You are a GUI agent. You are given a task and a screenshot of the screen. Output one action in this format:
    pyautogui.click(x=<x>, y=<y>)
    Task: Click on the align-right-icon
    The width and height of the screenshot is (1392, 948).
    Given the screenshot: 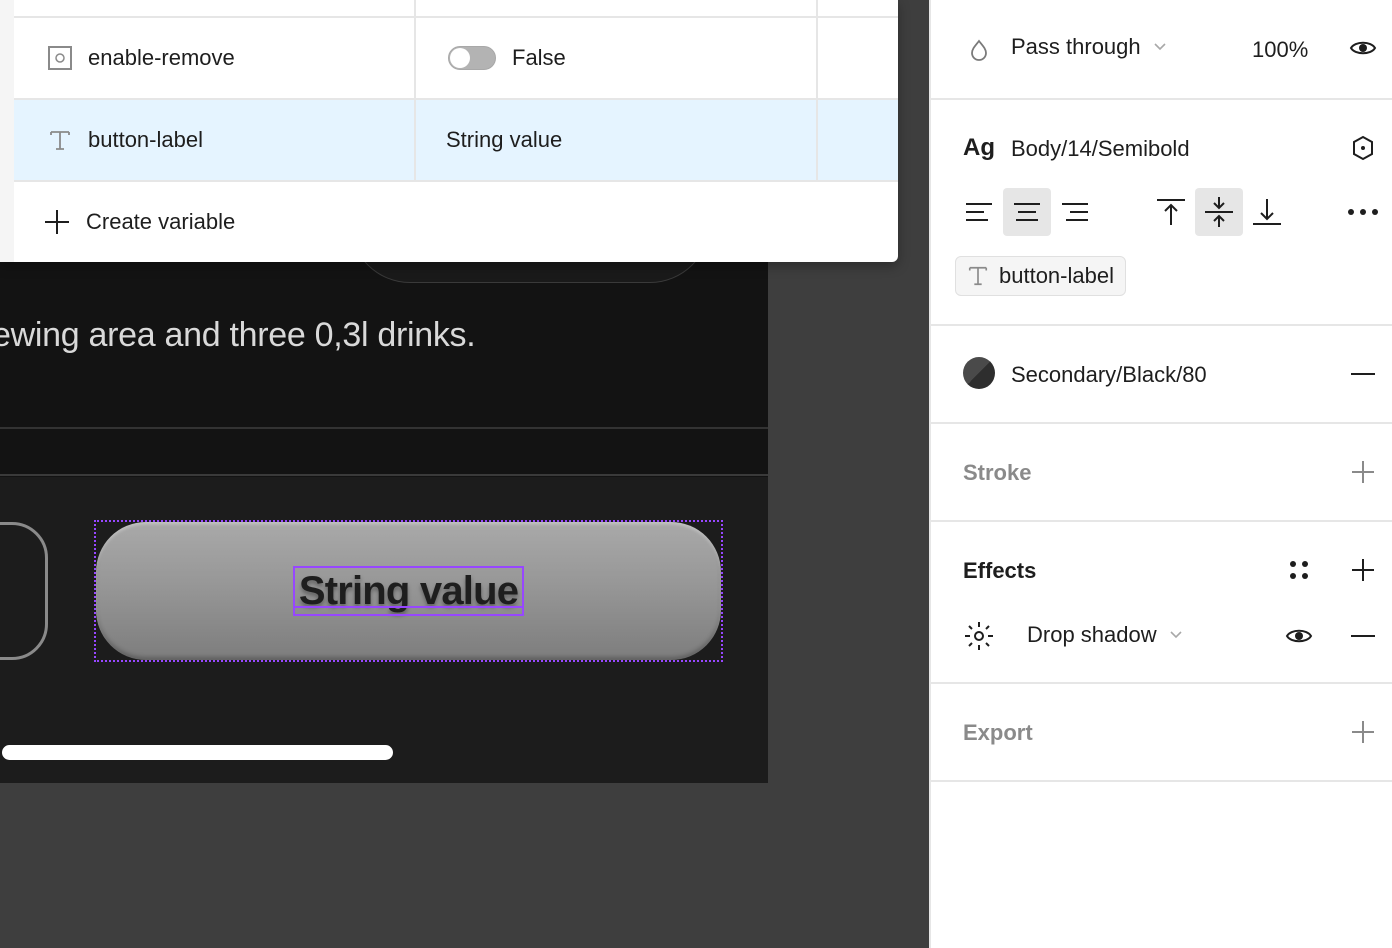 What is the action you would take?
    pyautogui.click(x=1075, y=212)
    